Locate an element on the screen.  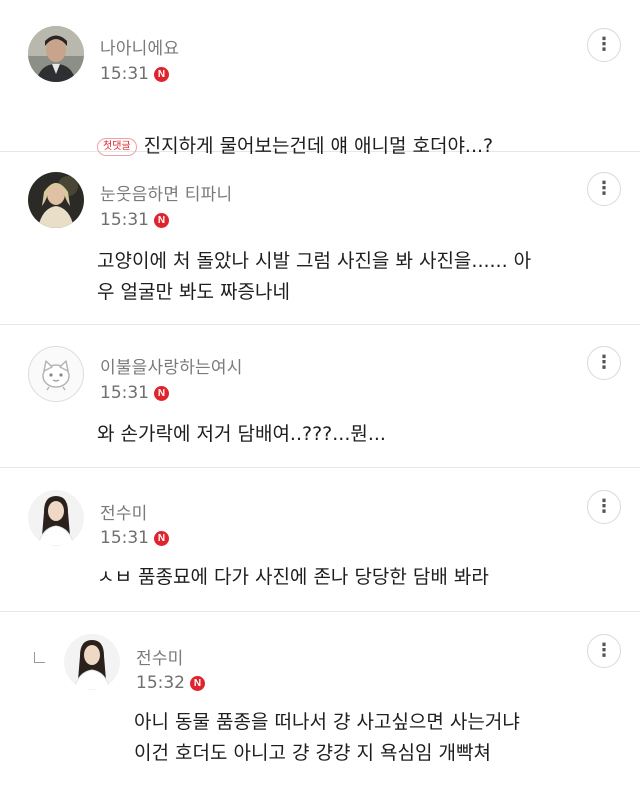
reply-indicator-icon is located at coordinates (39, 657).